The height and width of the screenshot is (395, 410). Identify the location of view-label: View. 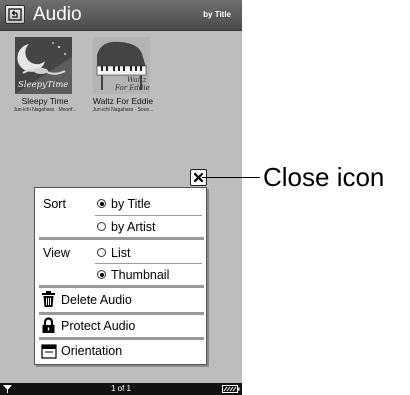
(56, 253).